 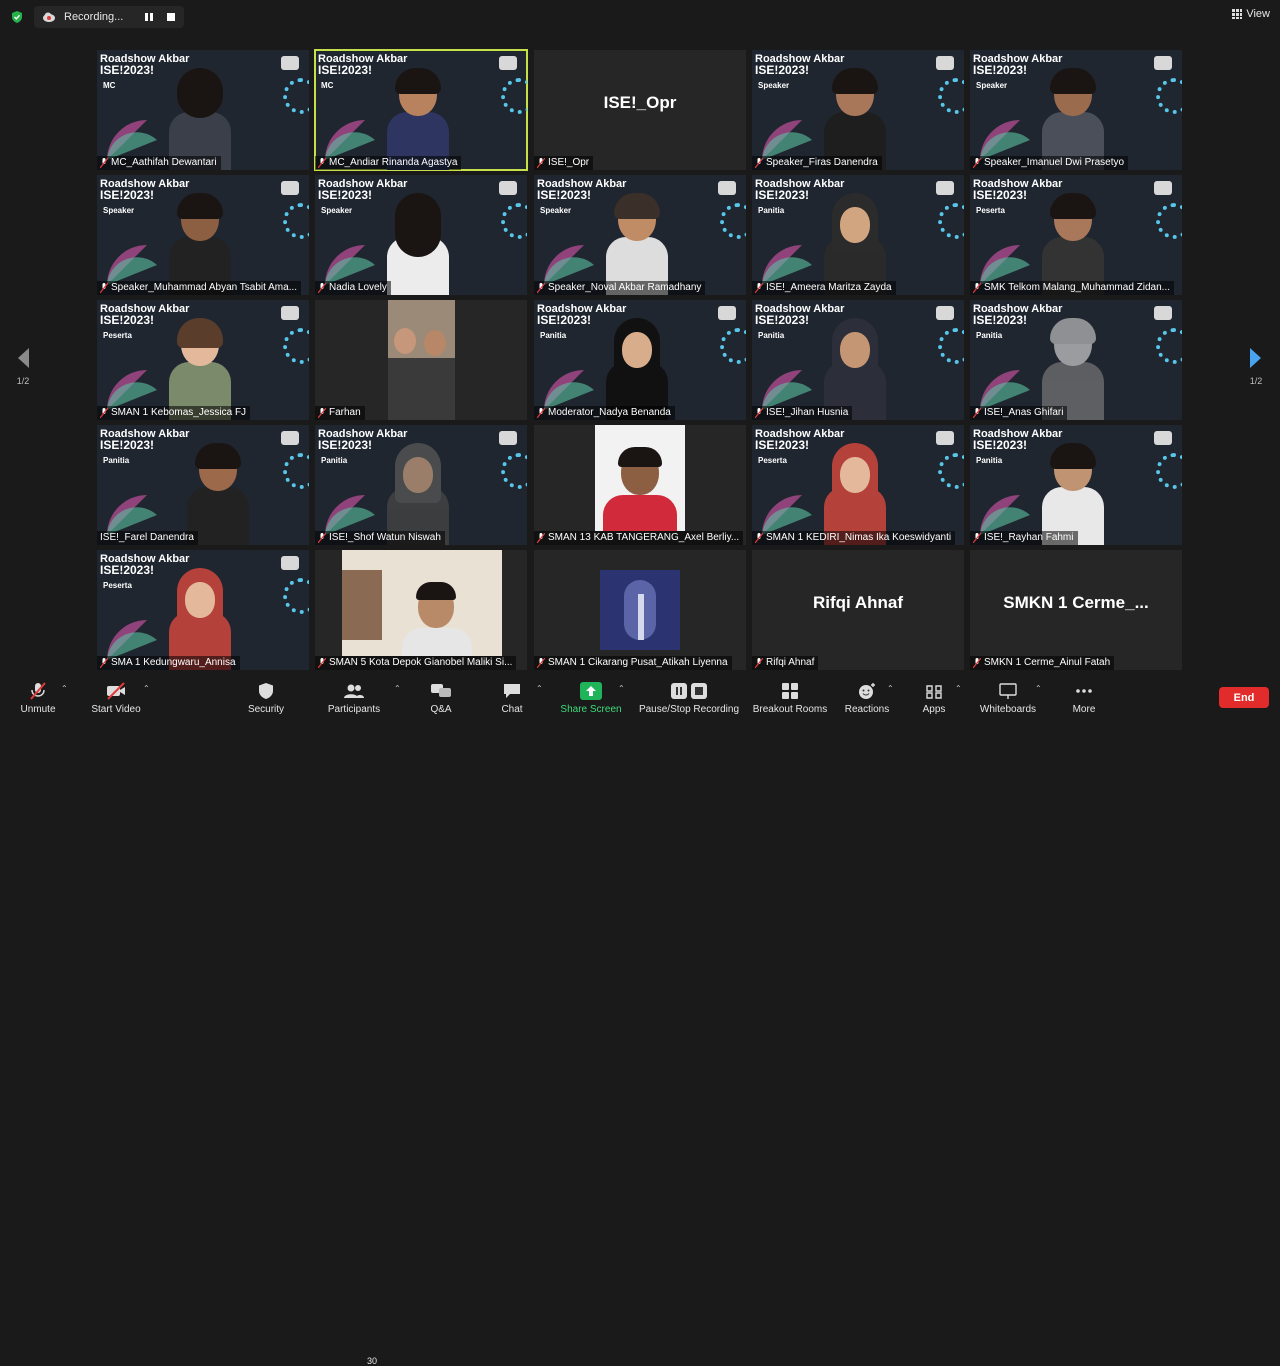 What do you see at coordinates (441, 690) in the screenshot?
I see `qa-bubbles-icon` at bounding box center [441, 690].